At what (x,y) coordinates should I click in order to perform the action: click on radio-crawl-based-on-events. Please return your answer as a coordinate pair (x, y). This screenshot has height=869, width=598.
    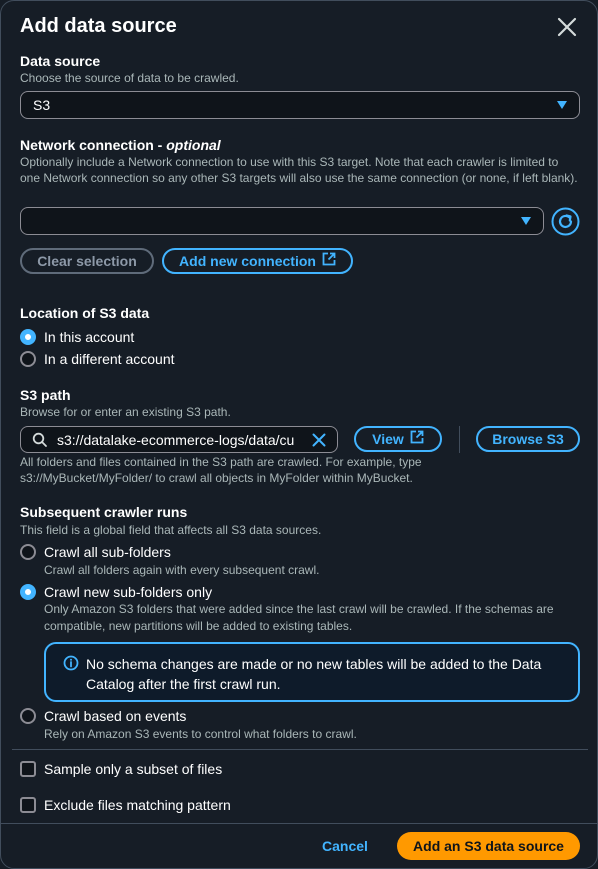
    Looking at the image, I should click on (28, 716).